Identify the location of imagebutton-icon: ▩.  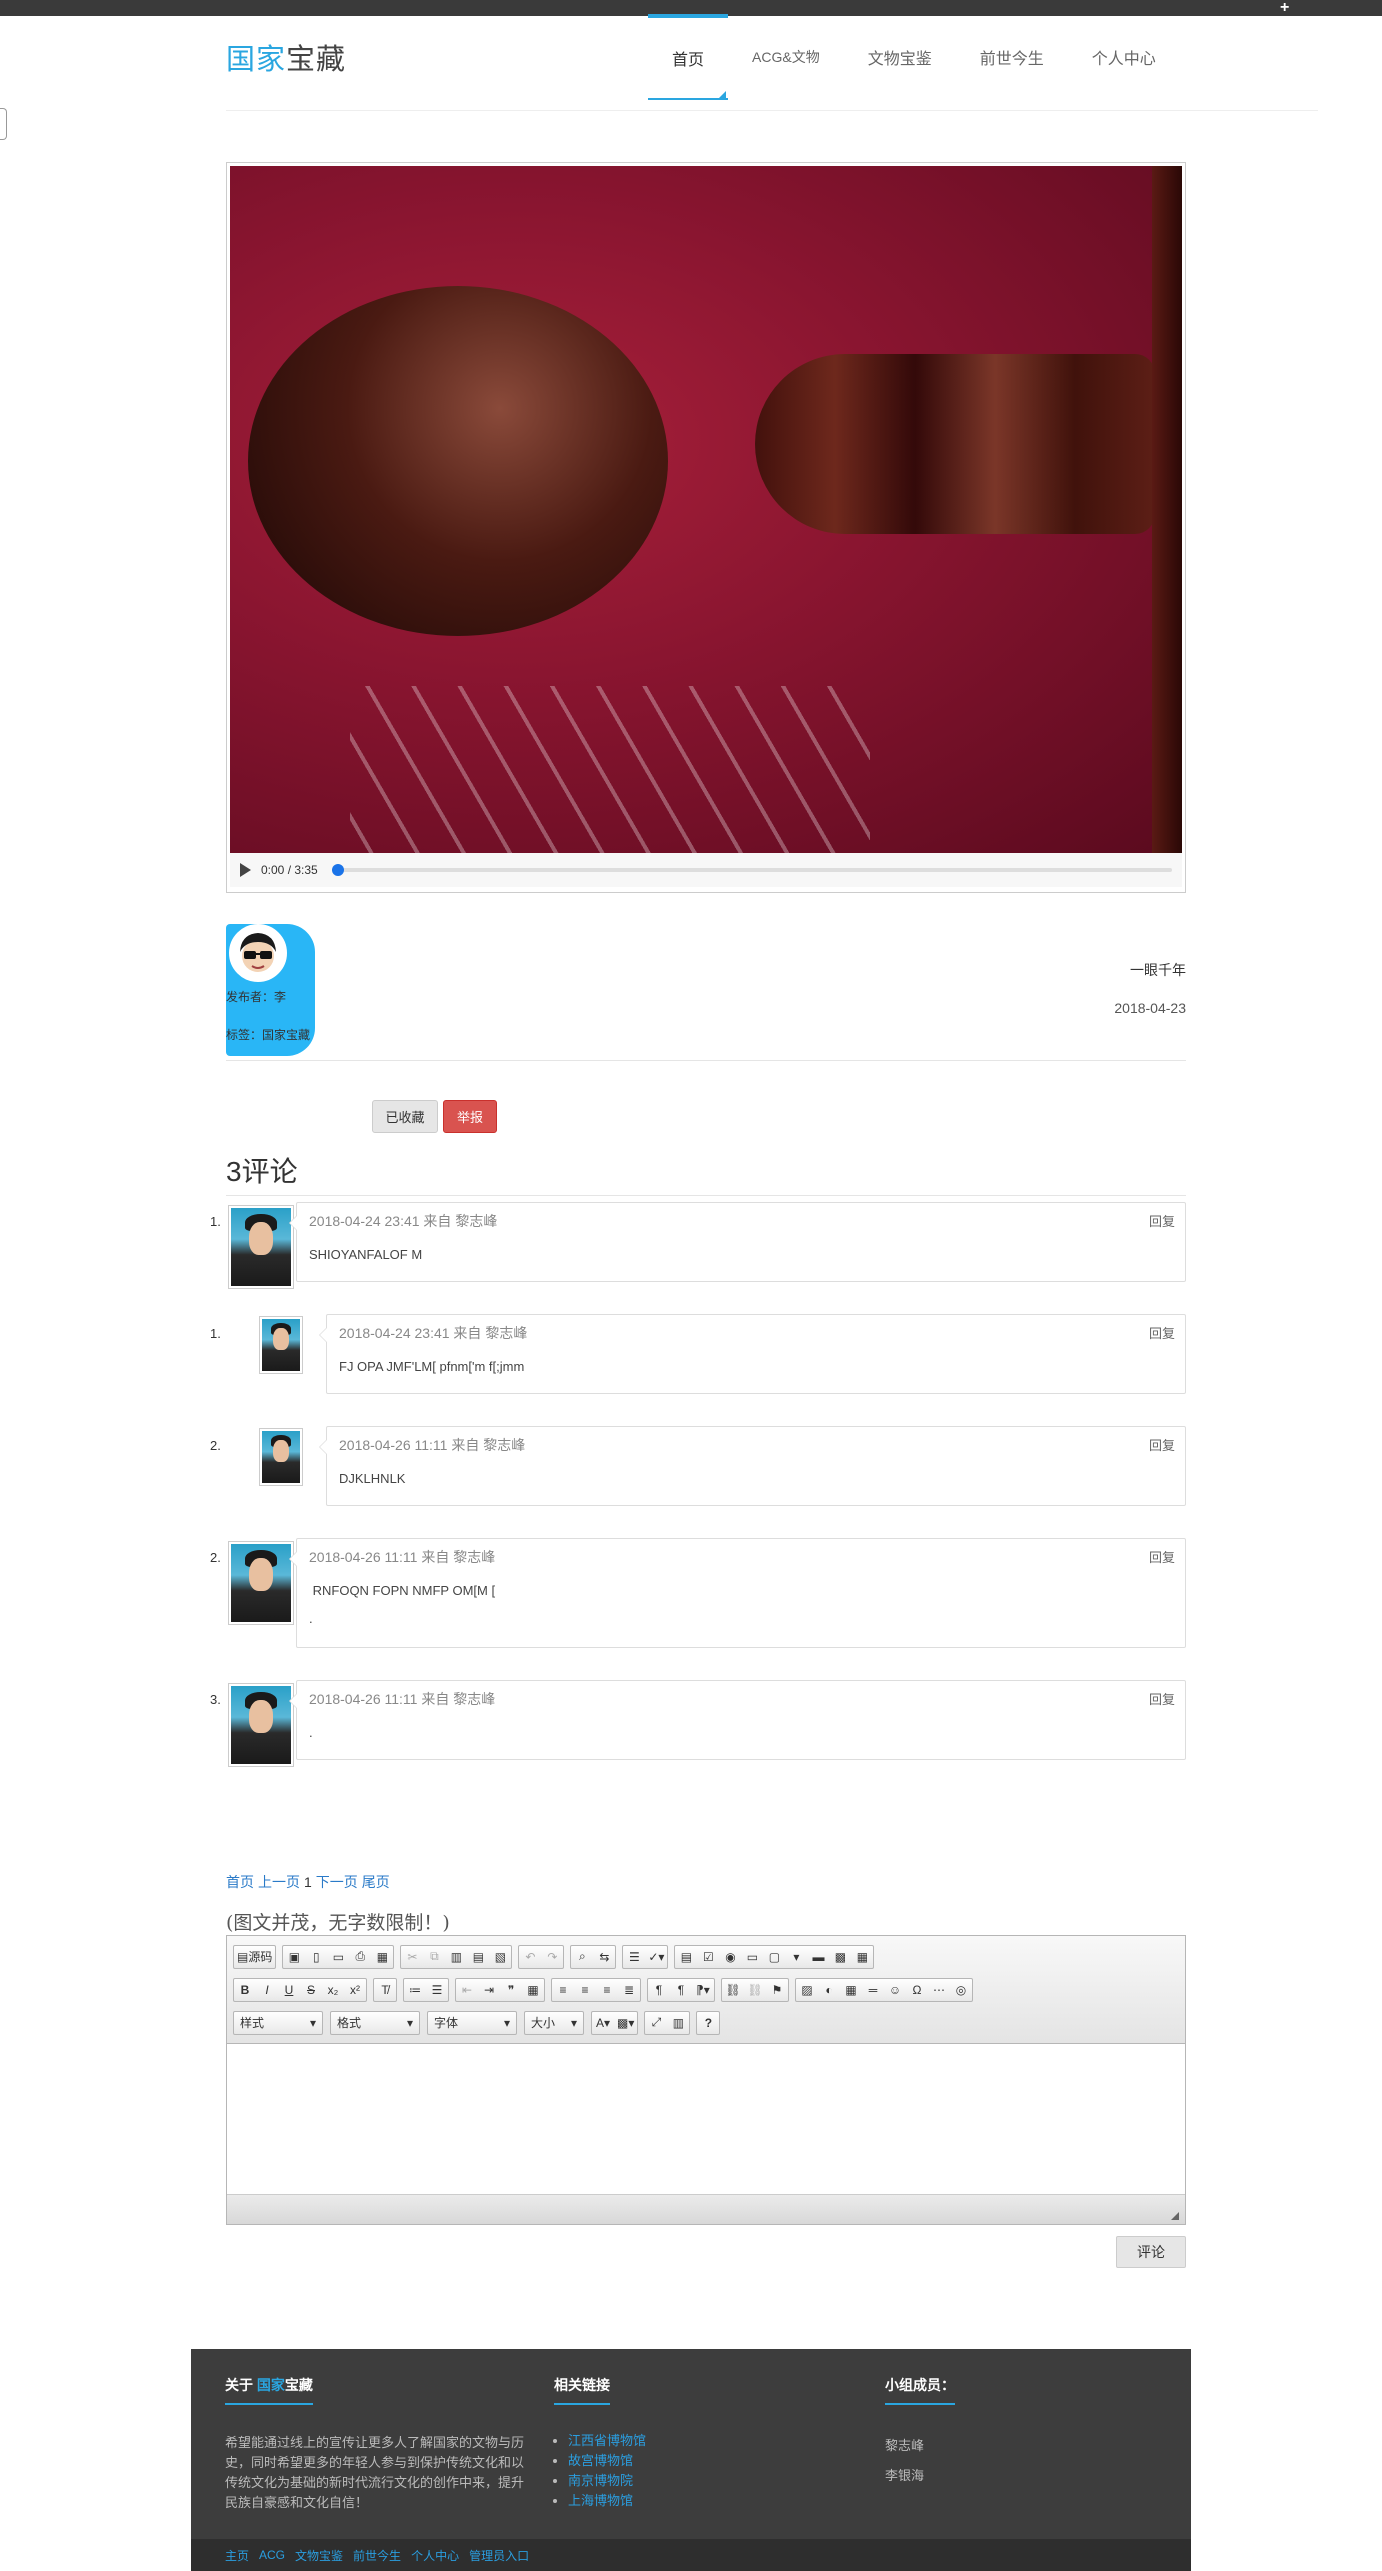
(840, 1957).